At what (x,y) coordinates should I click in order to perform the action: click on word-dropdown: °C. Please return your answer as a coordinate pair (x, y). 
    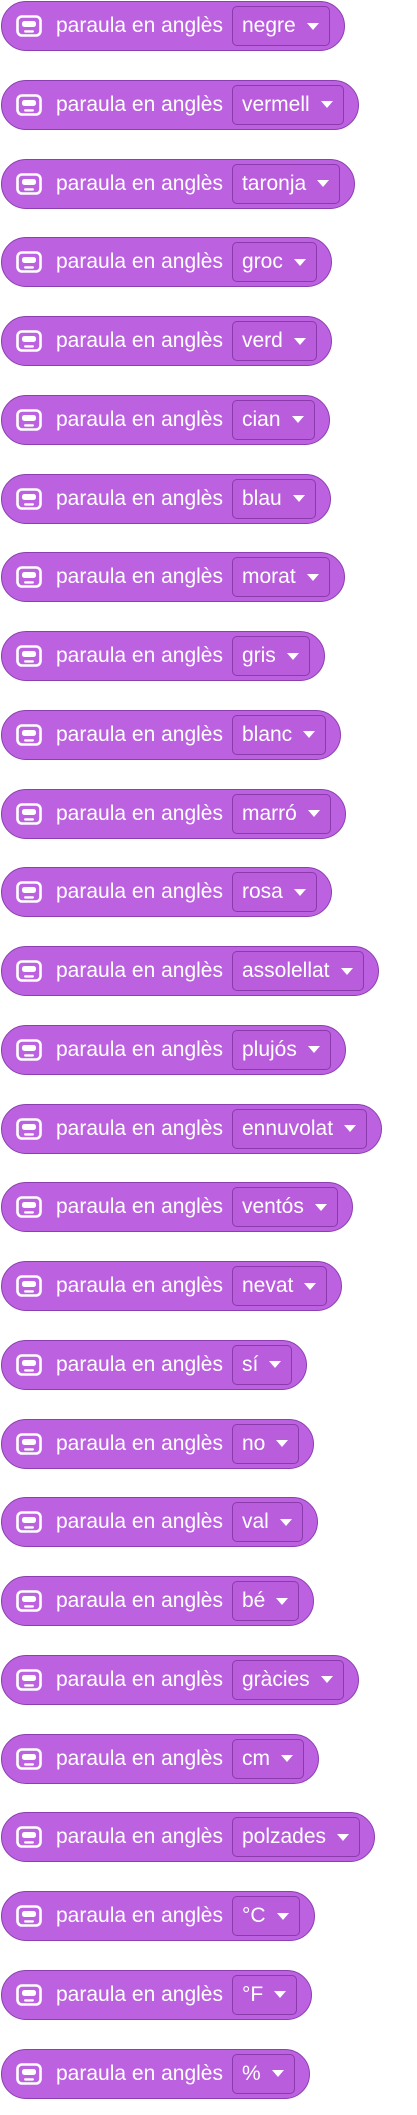
    Looking at the image, I should click on (265, 1916).